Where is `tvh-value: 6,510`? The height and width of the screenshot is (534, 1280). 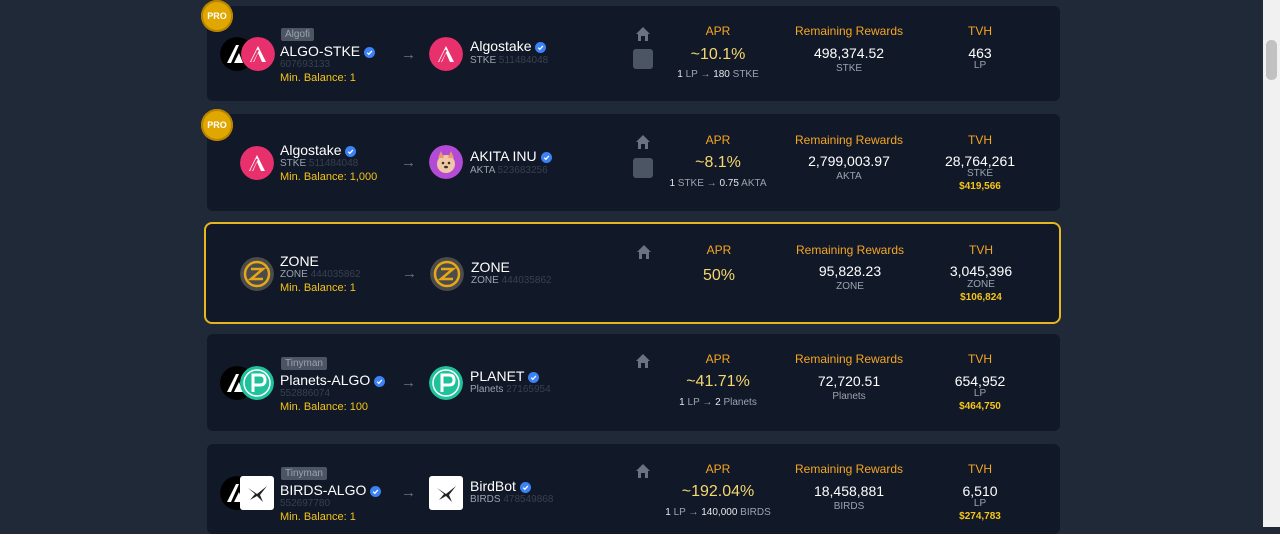
tvh-value: 6,510 is located at coordinates (980, 491).